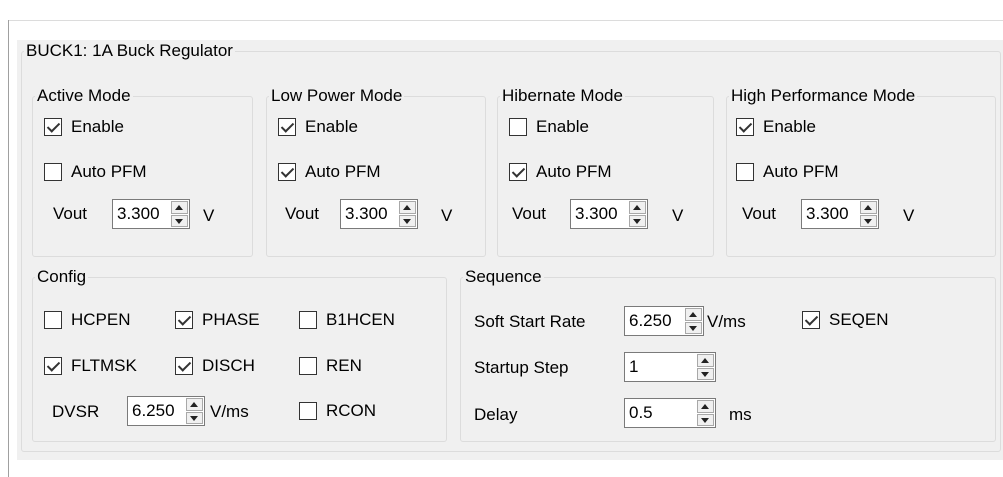 The height and width of the screenshot is (477, 1003). Describe the element at coordinates (600, 214) in the screenshot. I see `hibernate-vout-value: 3.300` at that location.